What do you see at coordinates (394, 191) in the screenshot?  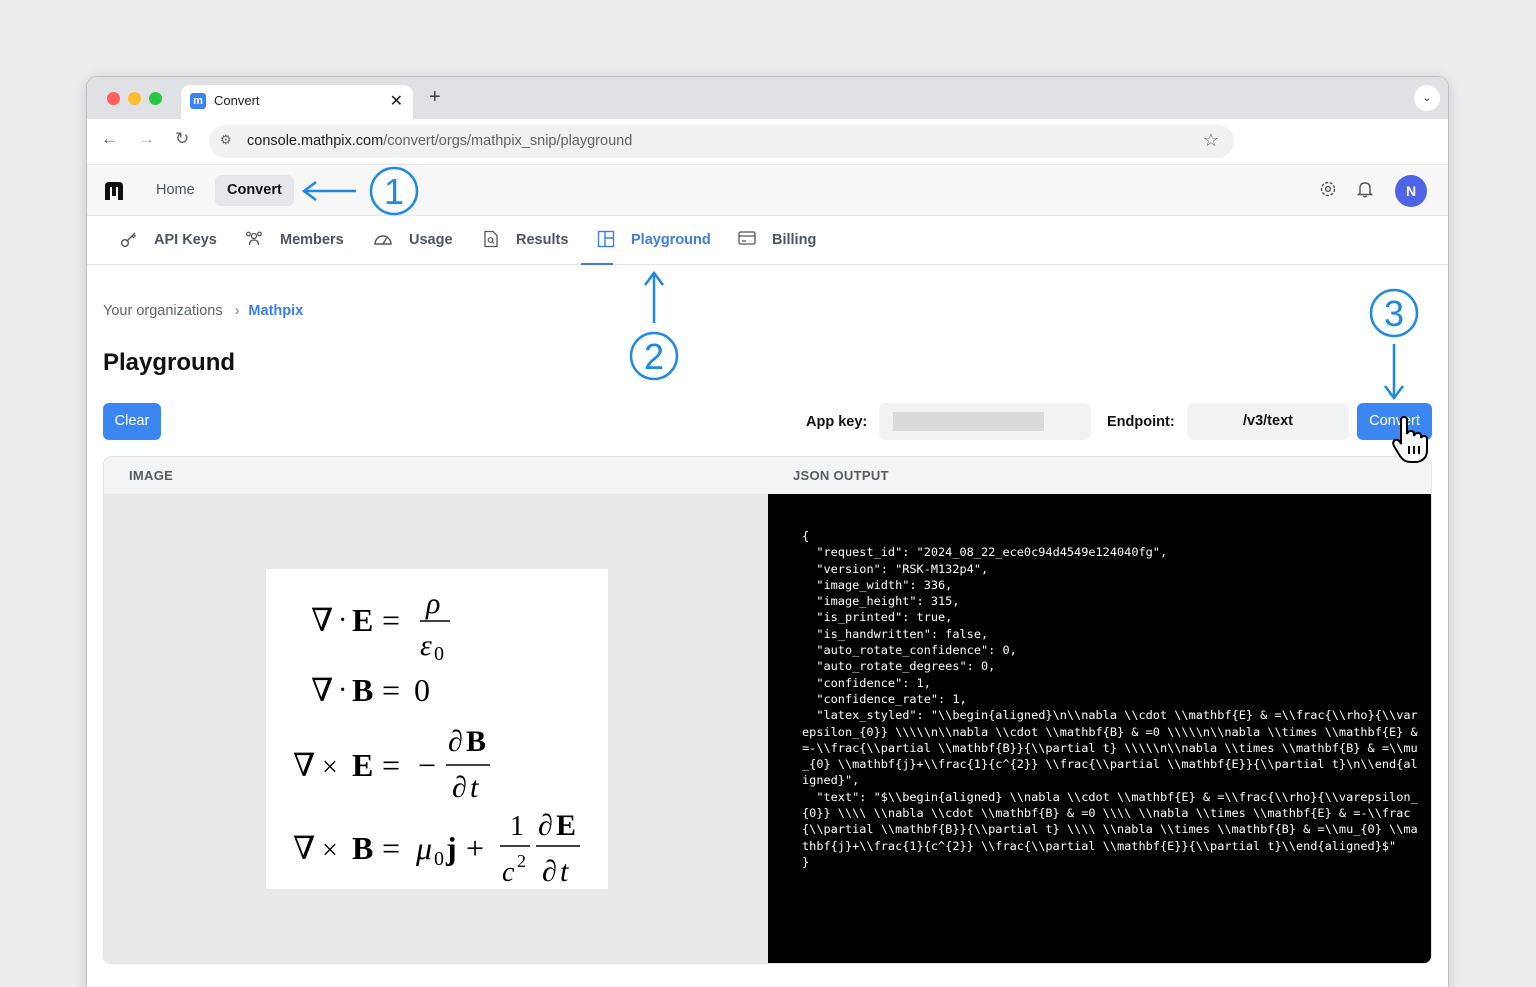 I see `svg-text: 1` at bounding box center [394, 191].